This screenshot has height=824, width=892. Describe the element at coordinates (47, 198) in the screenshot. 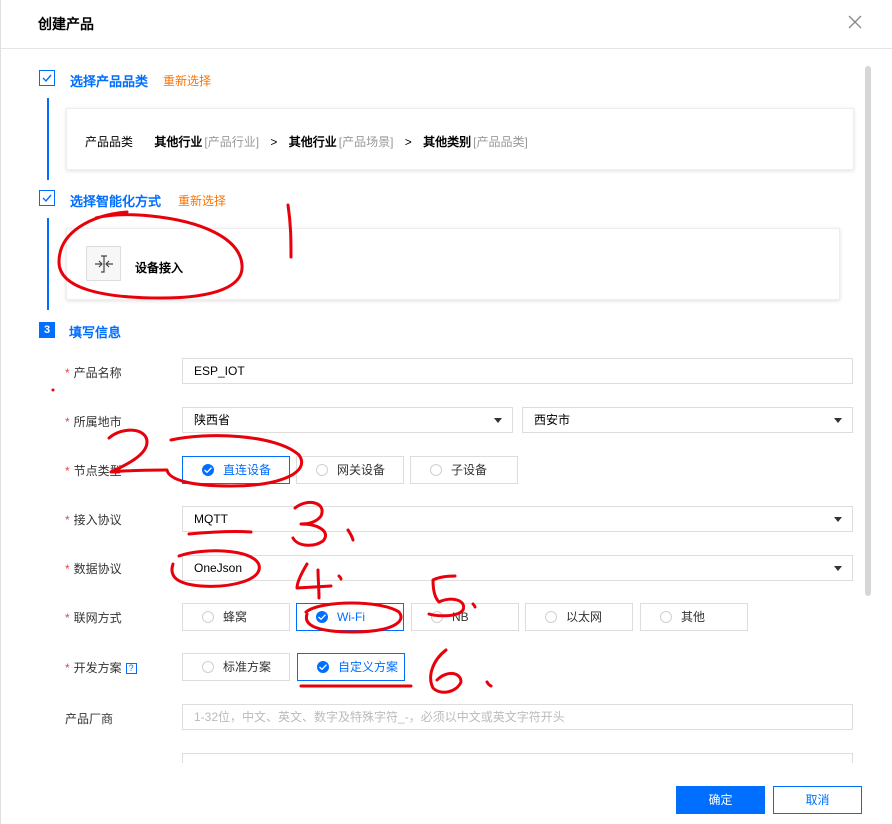

I see `step2-check-icon` at that location.